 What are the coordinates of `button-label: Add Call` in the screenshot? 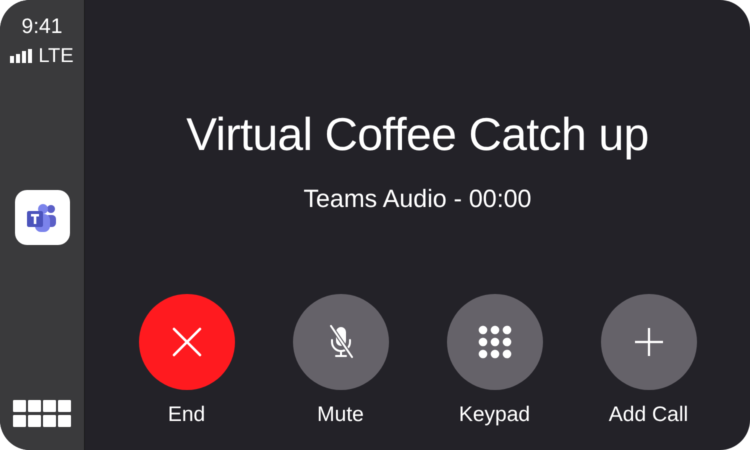 It's located at (648, 415).